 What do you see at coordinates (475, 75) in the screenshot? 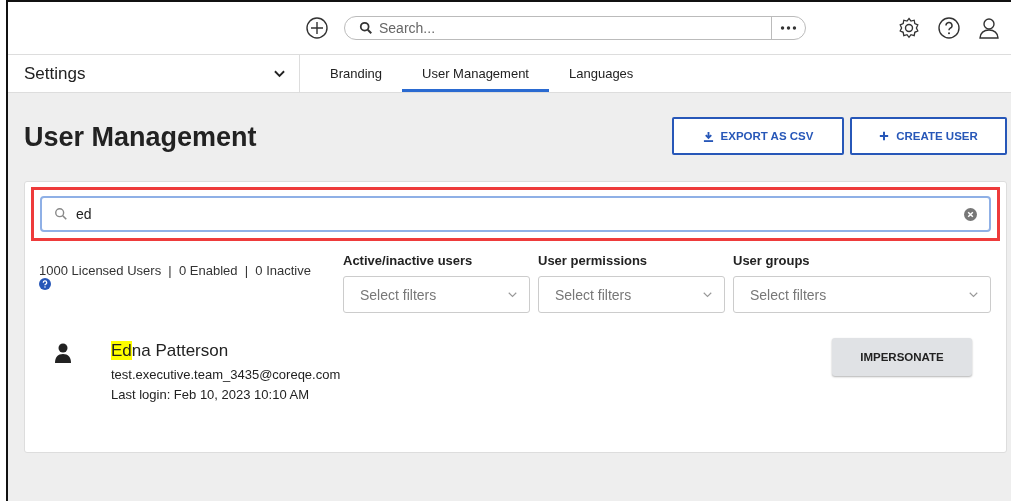
I see `nav-tab: User Management` at bounding box center [475, 75].